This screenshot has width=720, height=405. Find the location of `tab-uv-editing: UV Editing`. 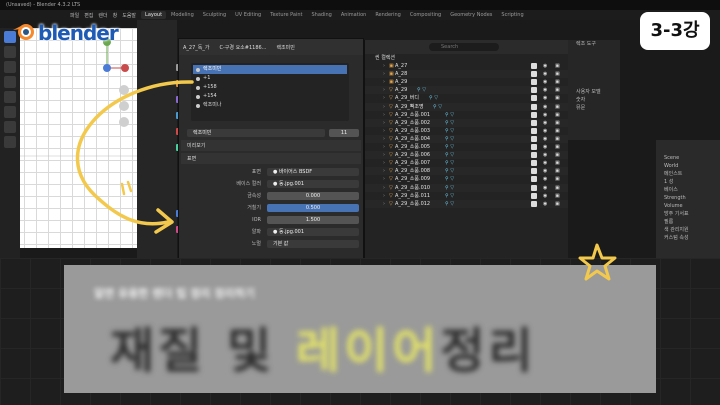

tab-uv-editing: UV Editing is located at coordinates (248, 15).